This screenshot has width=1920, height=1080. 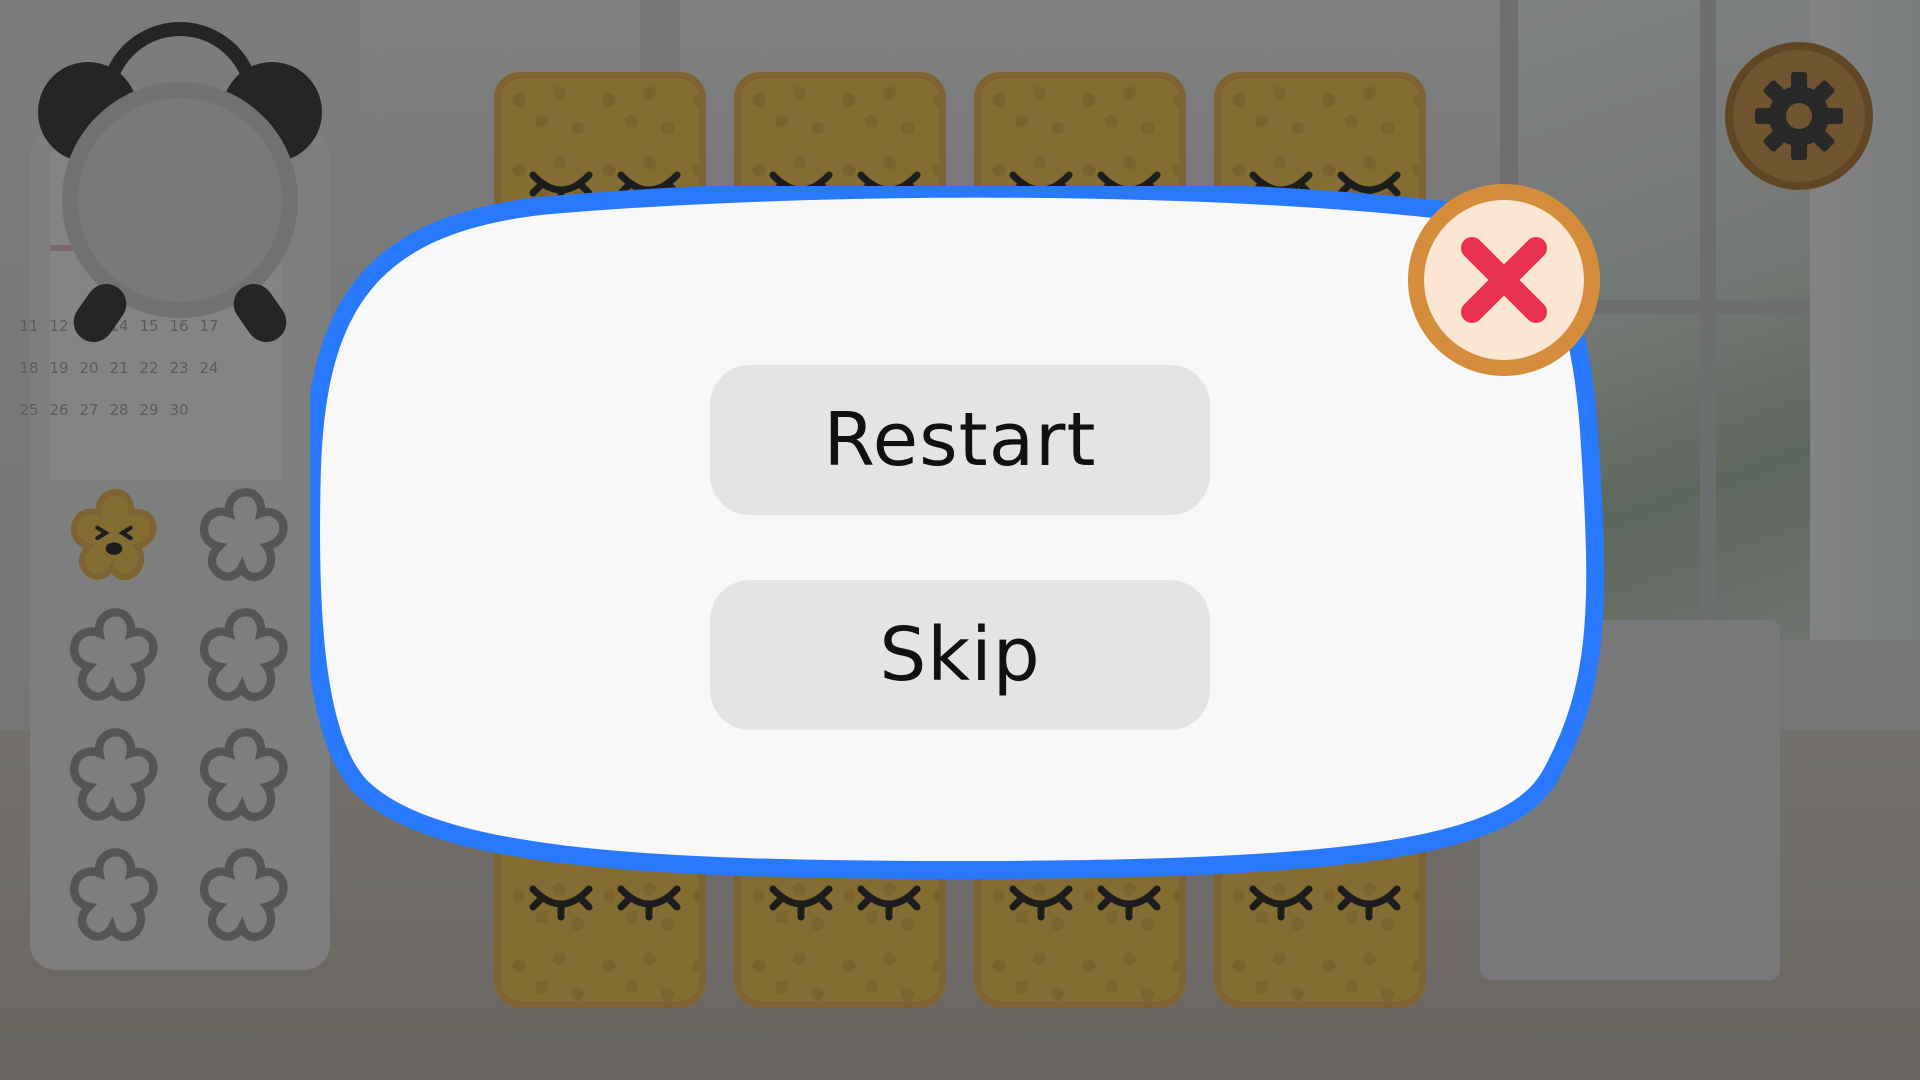 I want to click on restart-button: Restart, so click(x=960, y=440).